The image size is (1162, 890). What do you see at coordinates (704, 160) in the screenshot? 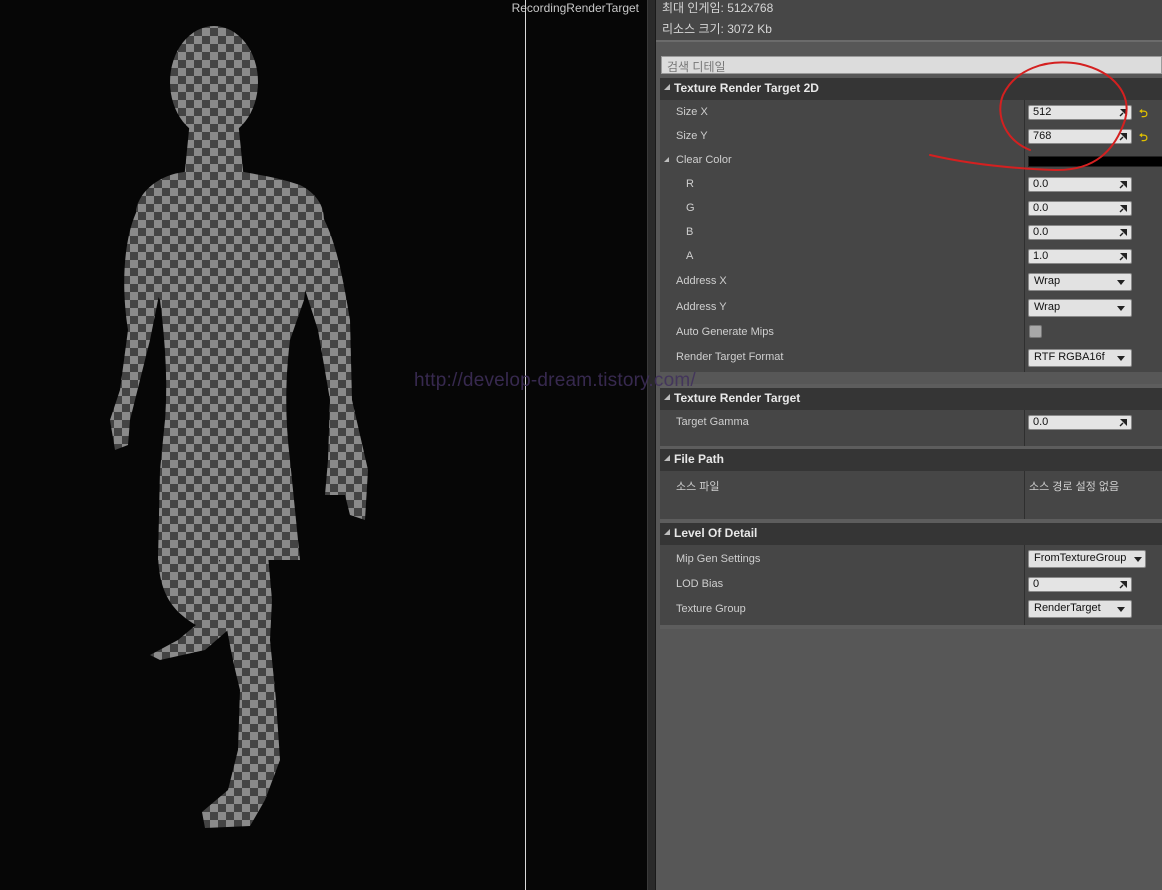
I see `clear-color-label: Clear Color` at bounding box center [704, 160].